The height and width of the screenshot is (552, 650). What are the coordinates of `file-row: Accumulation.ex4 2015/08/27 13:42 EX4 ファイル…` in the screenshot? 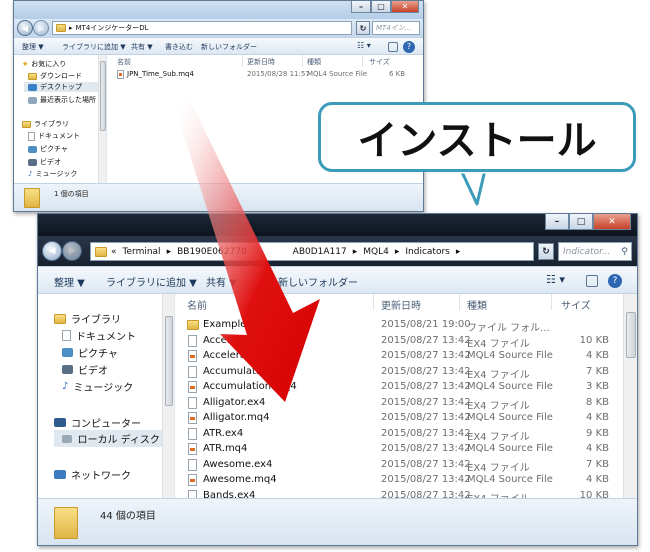 It's located at (398, 372).